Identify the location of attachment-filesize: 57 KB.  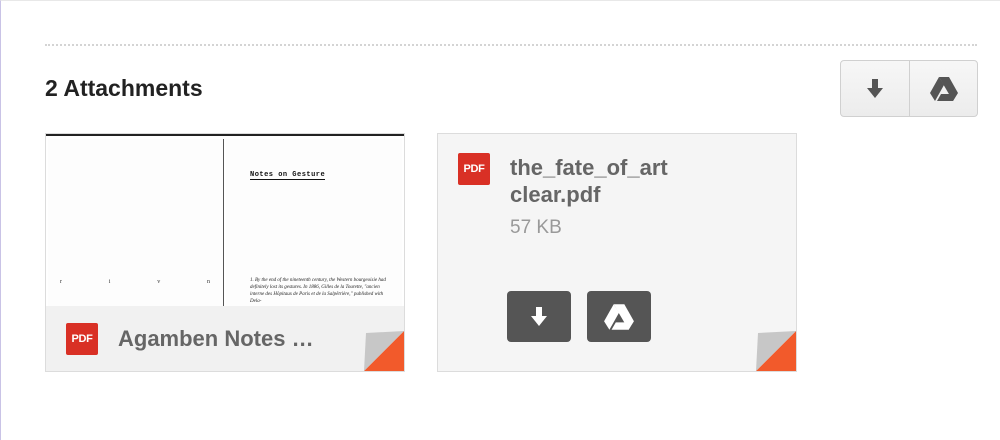
(536, 227).